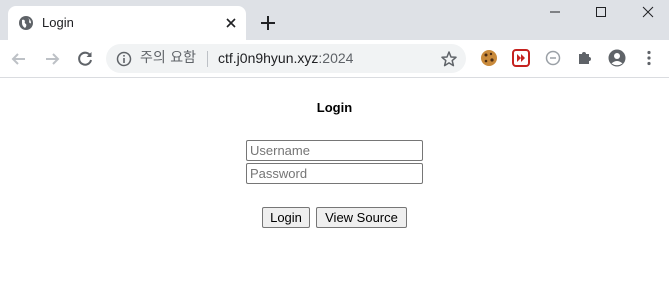  What do you see at coordinates (361, 217) in the screenshot?
I see `view-source-button: View Source` at bounding box center [361, 217].